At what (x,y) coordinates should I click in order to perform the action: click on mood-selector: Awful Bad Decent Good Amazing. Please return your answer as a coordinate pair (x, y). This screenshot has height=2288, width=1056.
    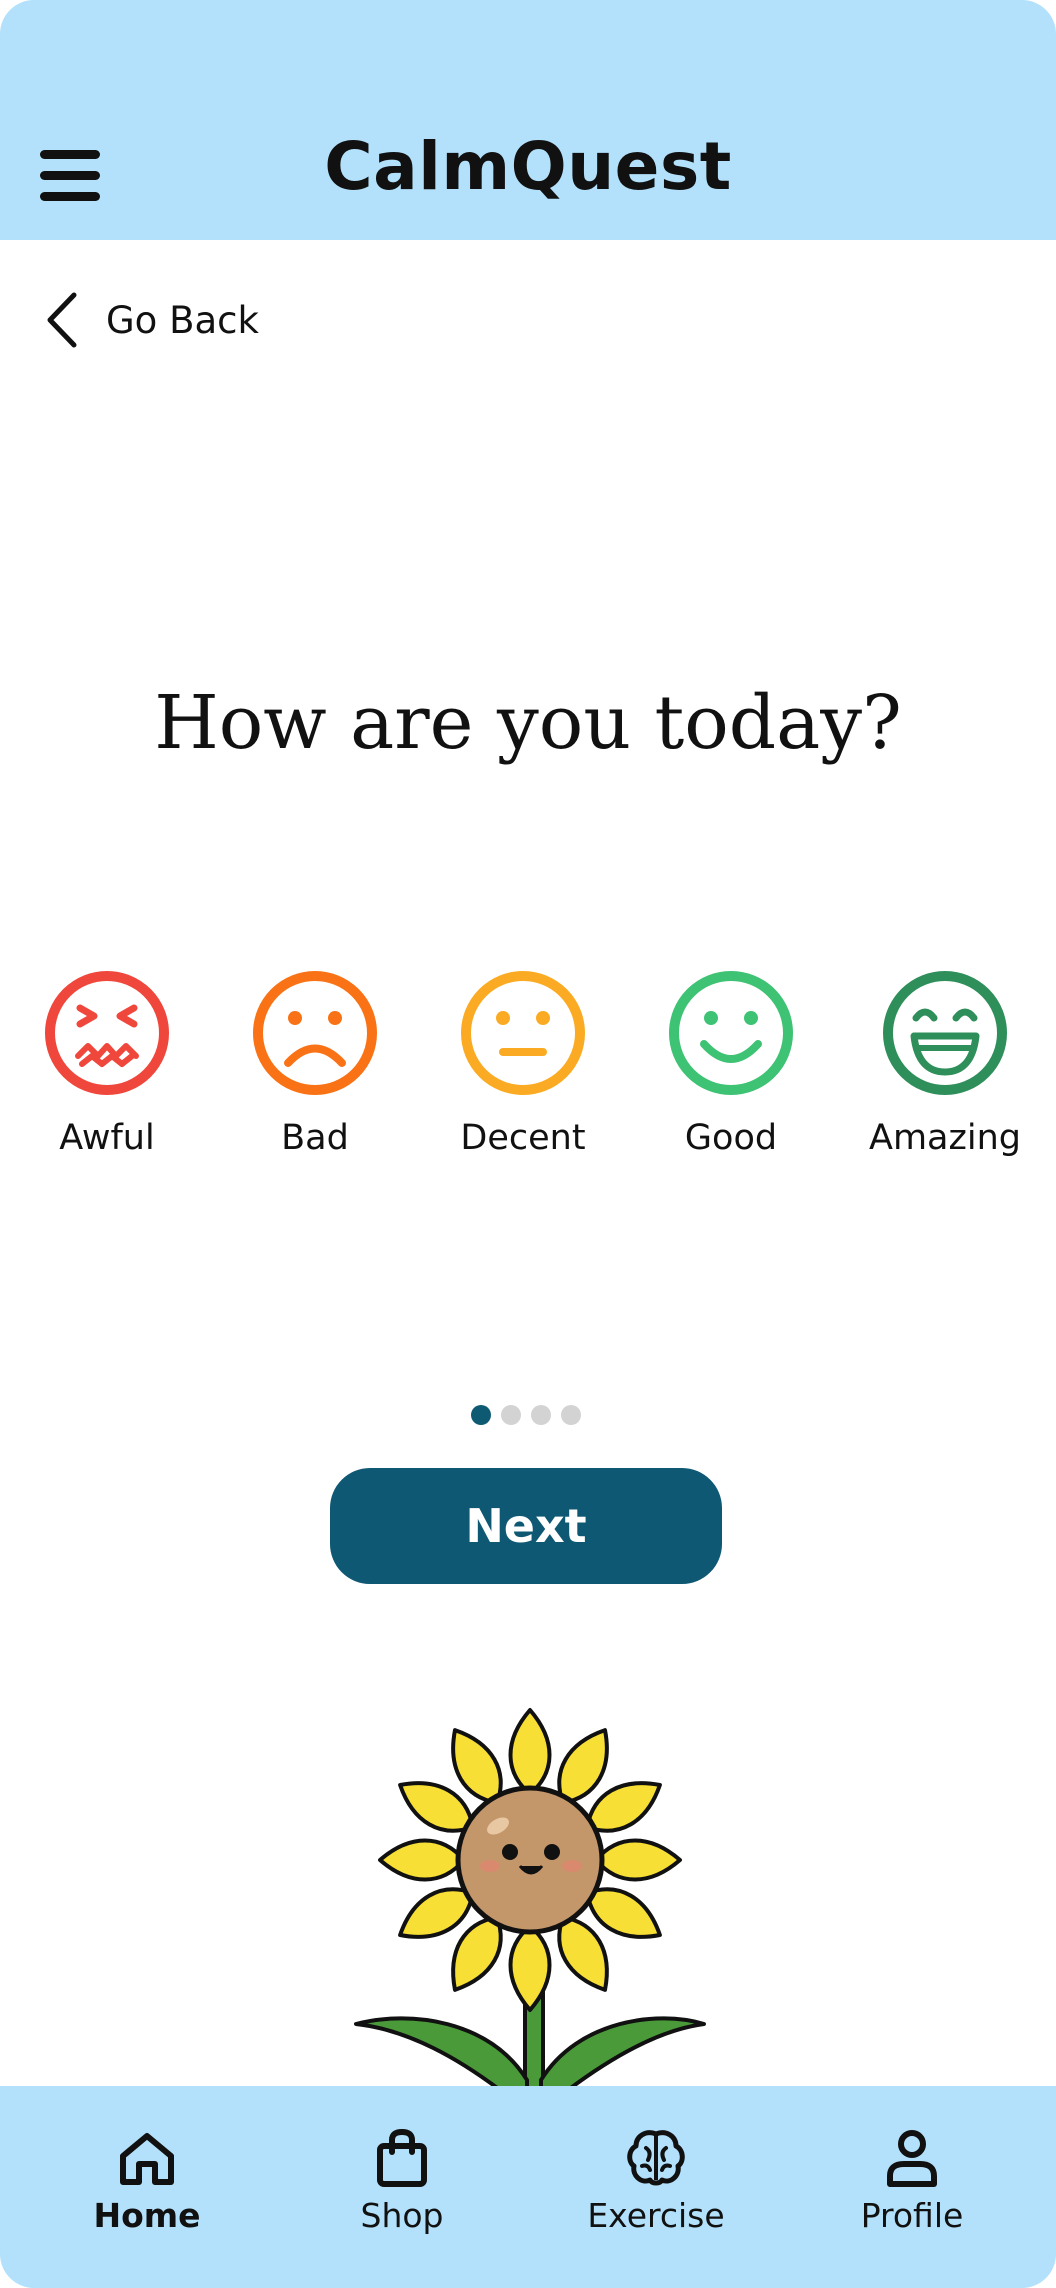
    Looking at the image, I should click on (528, 1078).